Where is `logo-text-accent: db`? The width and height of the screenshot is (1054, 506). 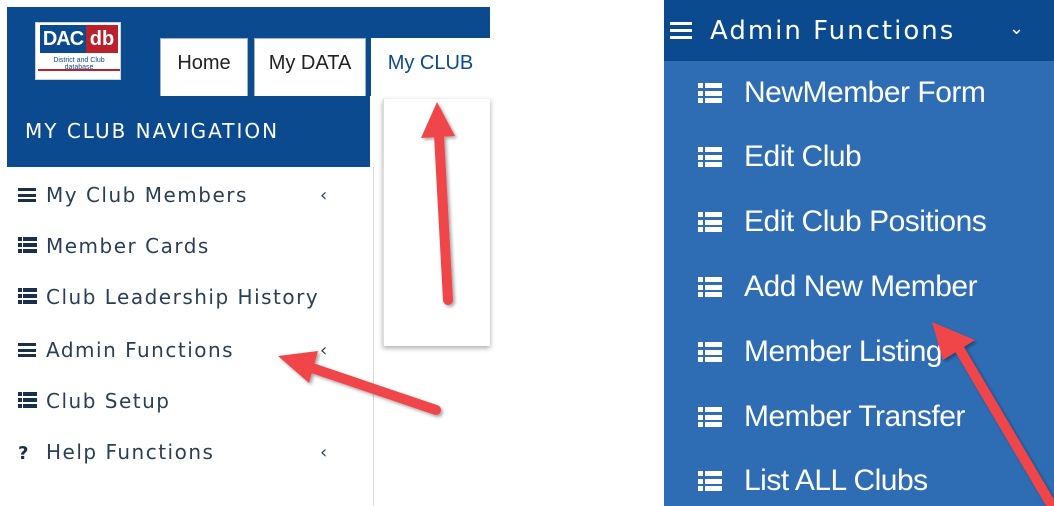
logo-text-accent: db is located at coordinates (102, 39).